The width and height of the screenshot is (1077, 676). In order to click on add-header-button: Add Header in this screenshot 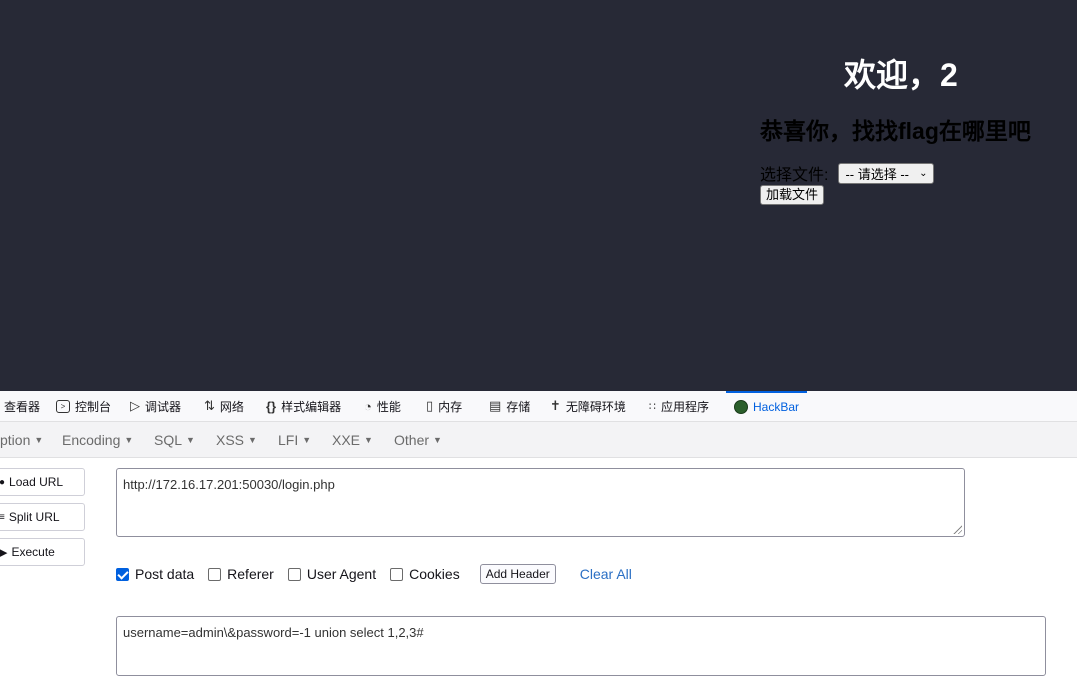, I will do `click(517, 574)`.